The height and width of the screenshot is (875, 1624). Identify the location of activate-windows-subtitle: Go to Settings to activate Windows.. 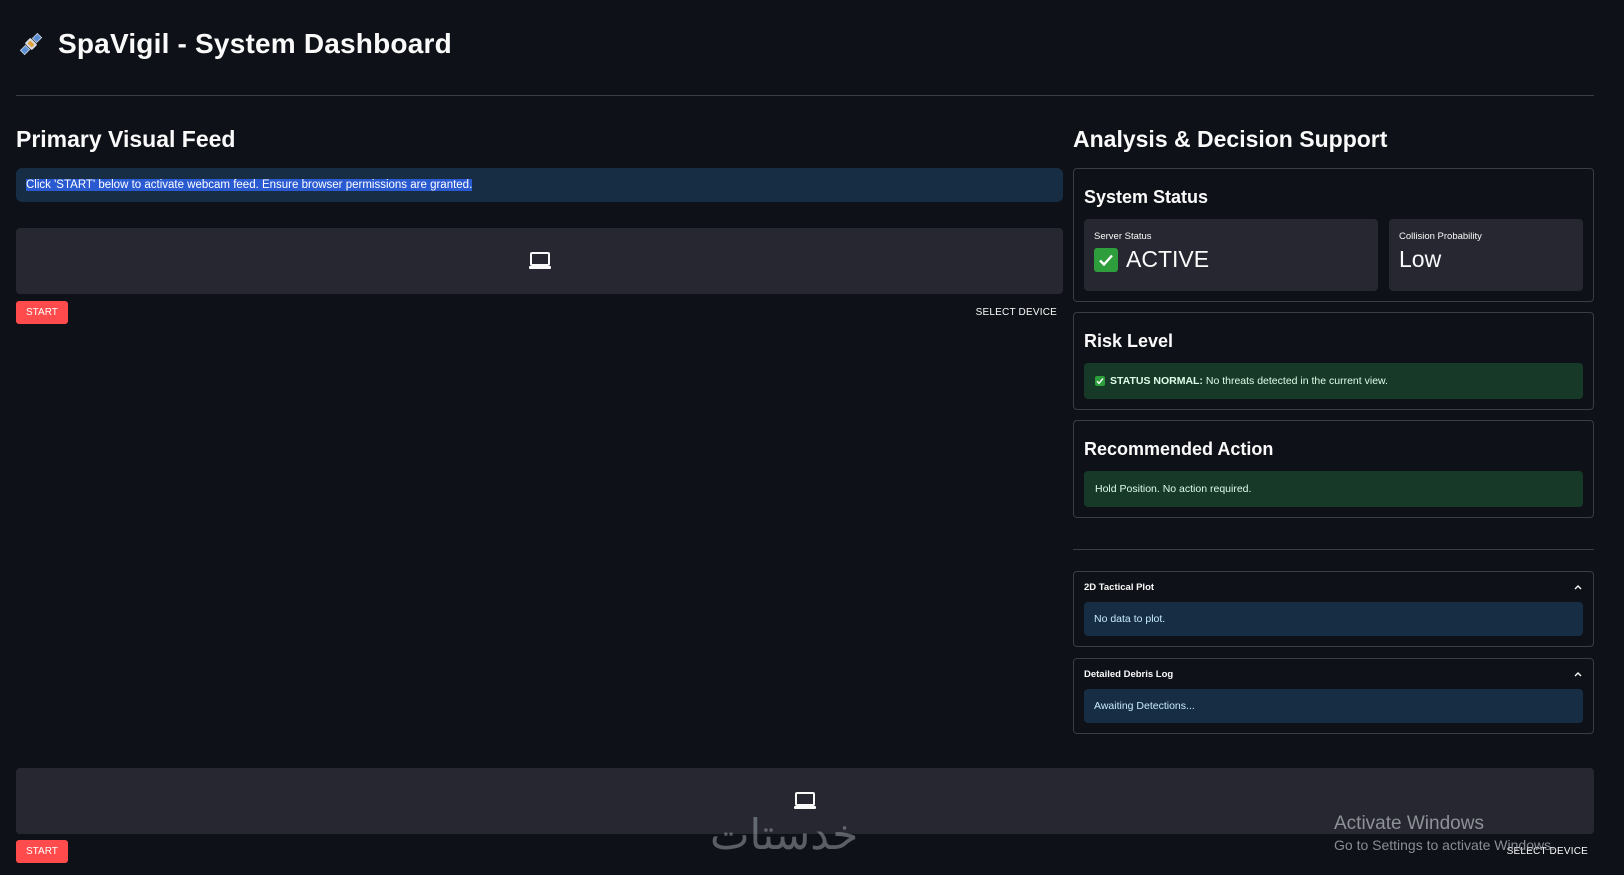
(1444, 845).